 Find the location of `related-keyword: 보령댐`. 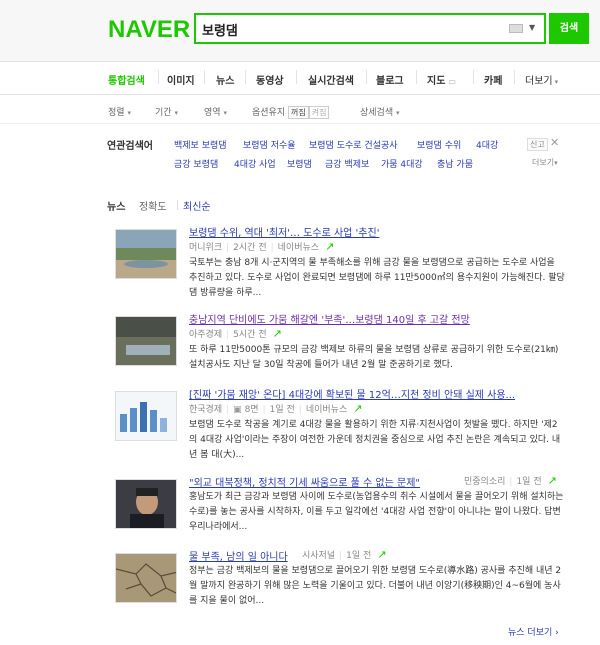

related-keyword: 보령댐 is located at coordinates (299, 163).